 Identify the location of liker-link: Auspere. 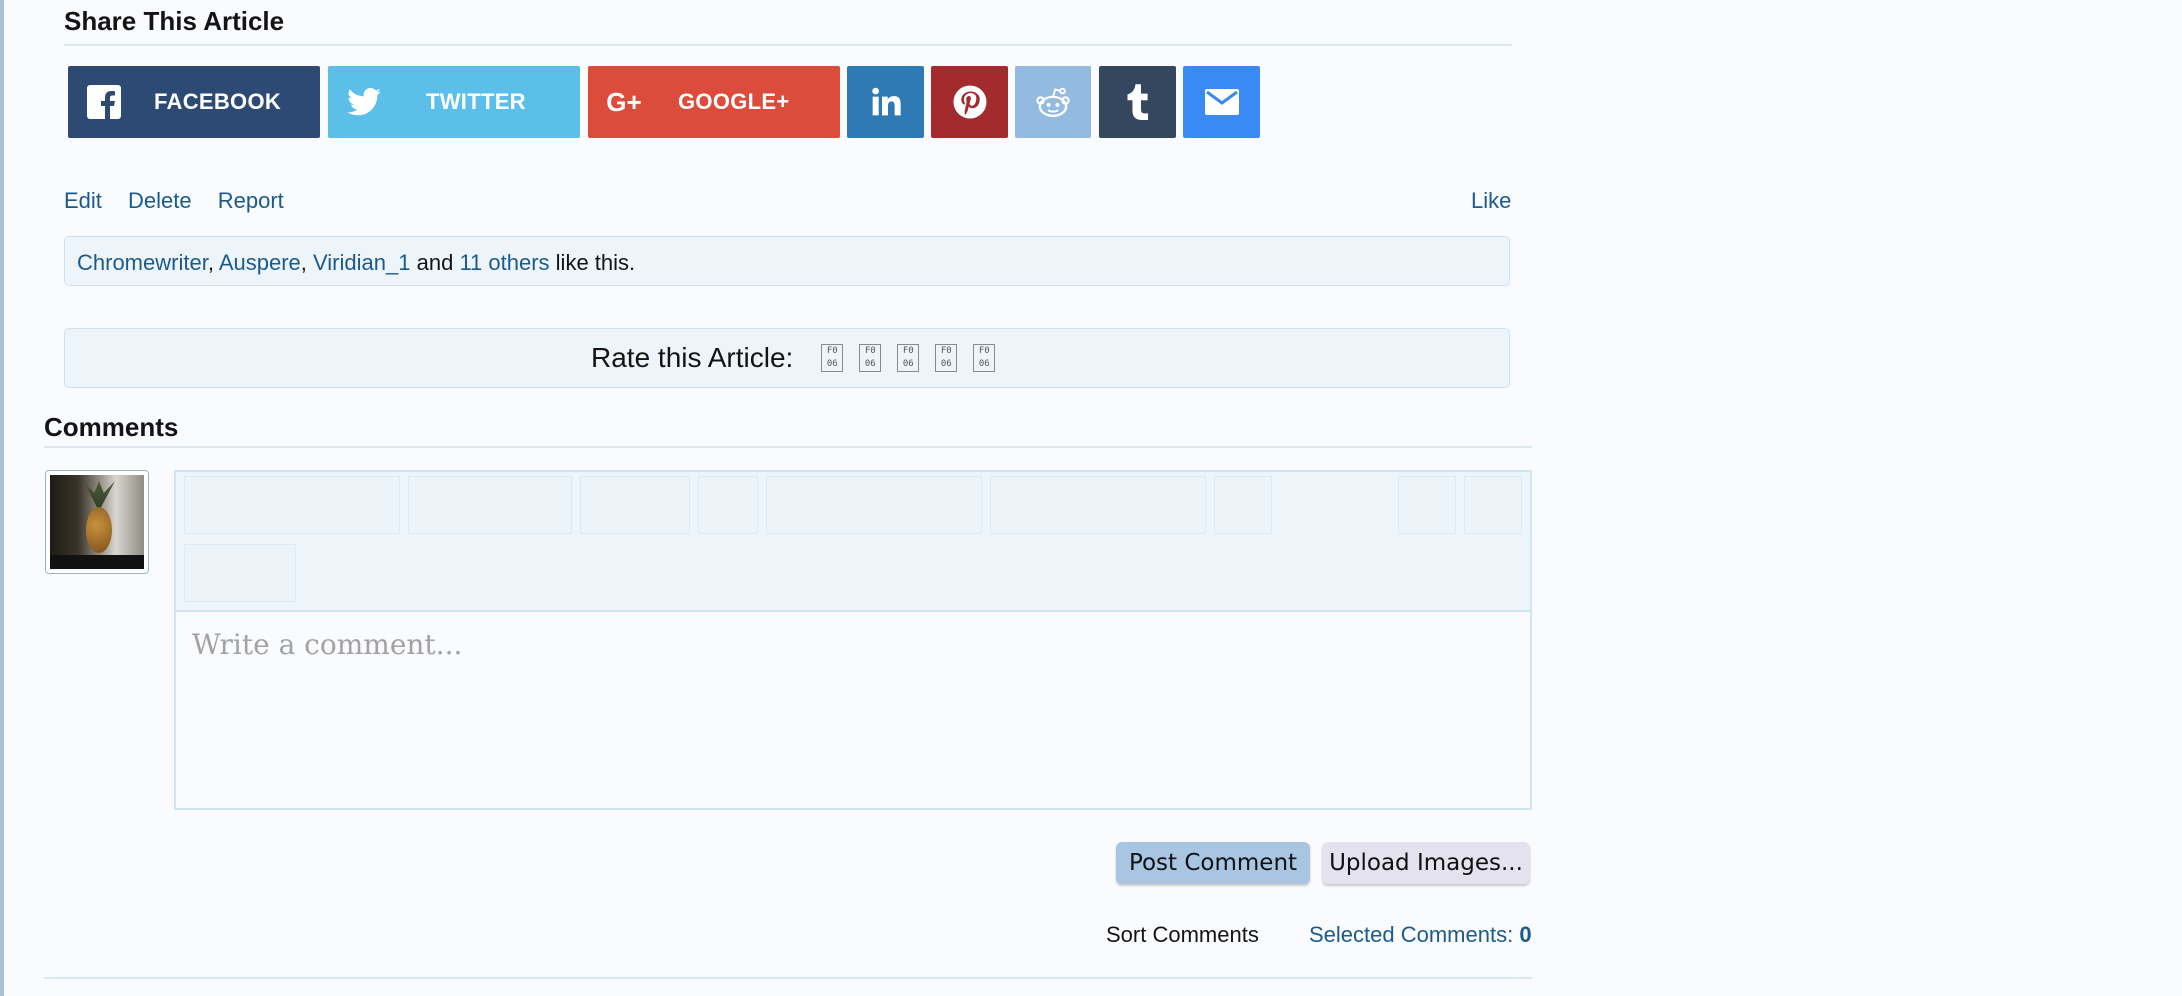
(260, 262).